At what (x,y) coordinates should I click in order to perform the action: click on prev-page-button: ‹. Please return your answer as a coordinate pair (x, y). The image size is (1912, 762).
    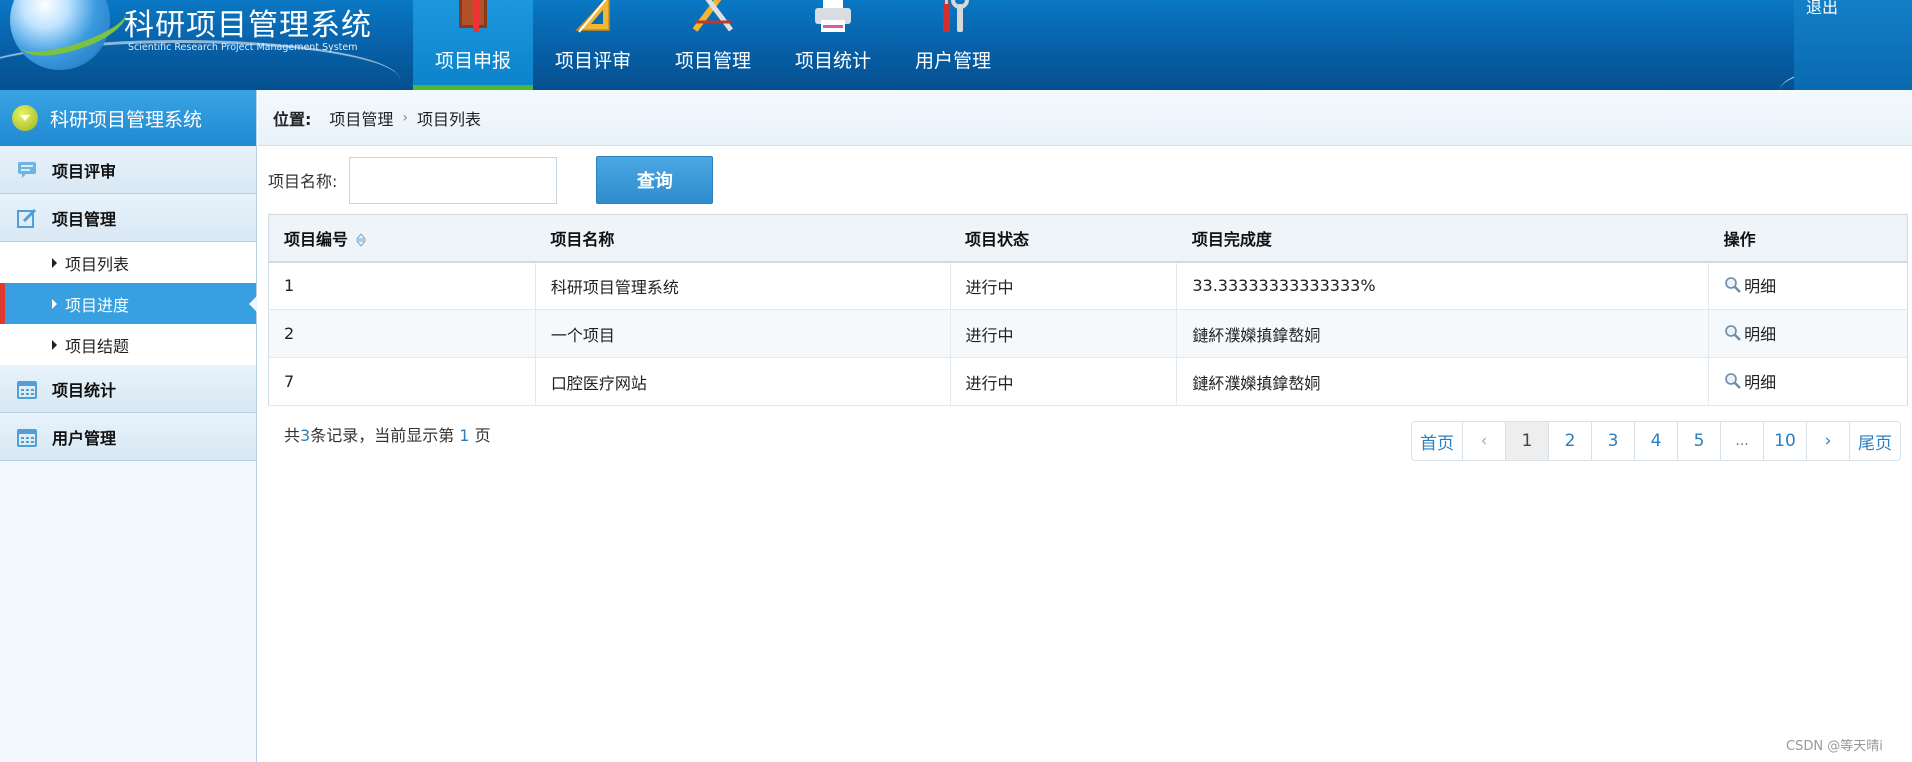
    Looking at the image, I should click on (1484, 441).